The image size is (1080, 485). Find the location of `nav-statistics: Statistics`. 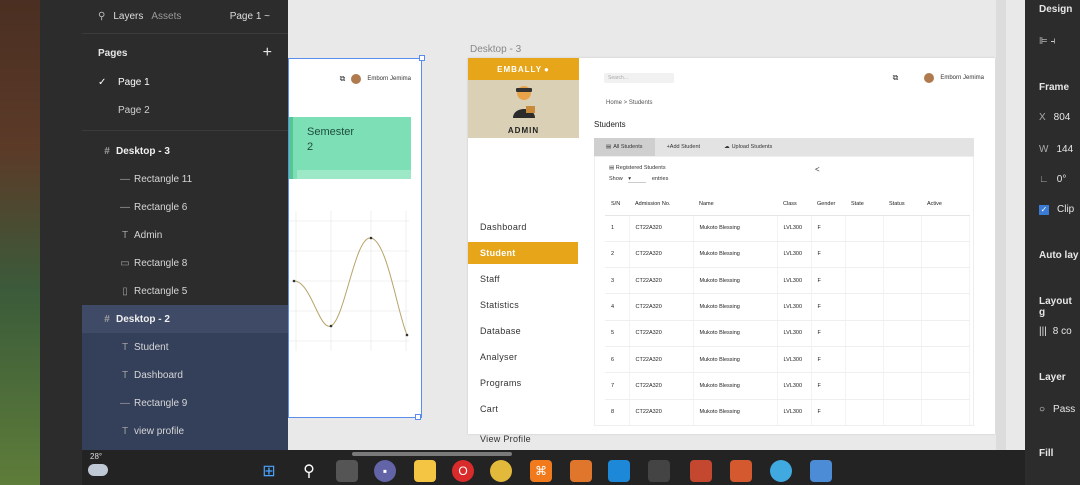

nav-statistics: Statistics is located at coordinates (523, 305).